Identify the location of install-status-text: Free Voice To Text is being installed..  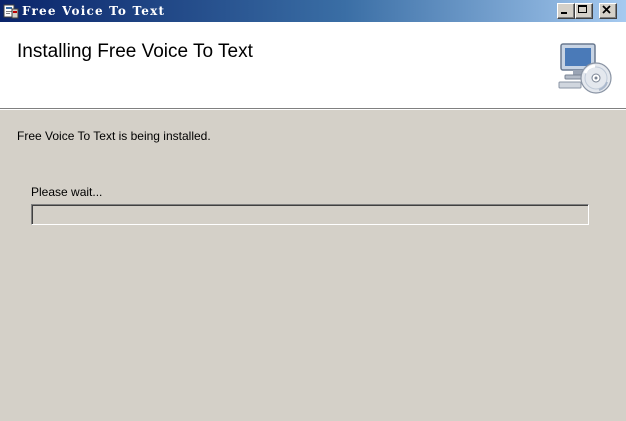
(114, 136).